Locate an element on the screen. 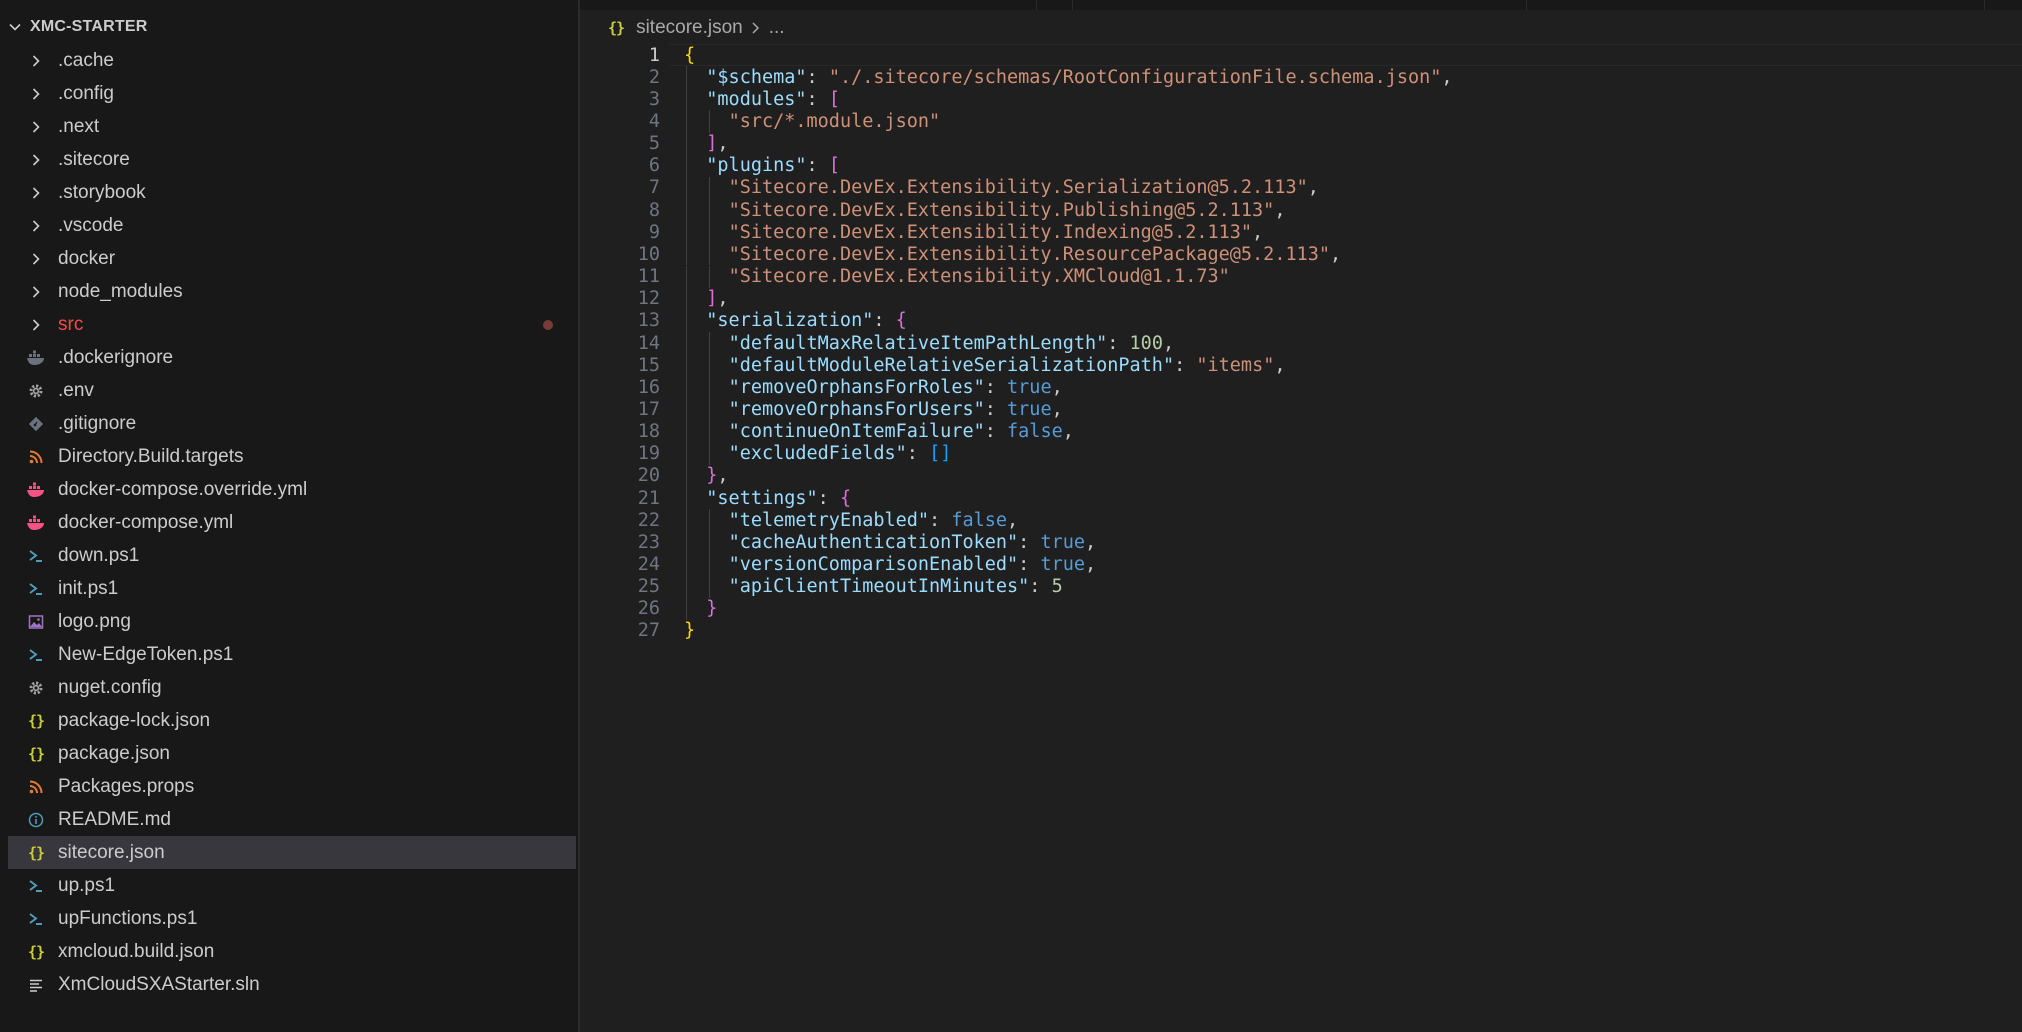  modified-indicator is located at coordinates (548, 325).